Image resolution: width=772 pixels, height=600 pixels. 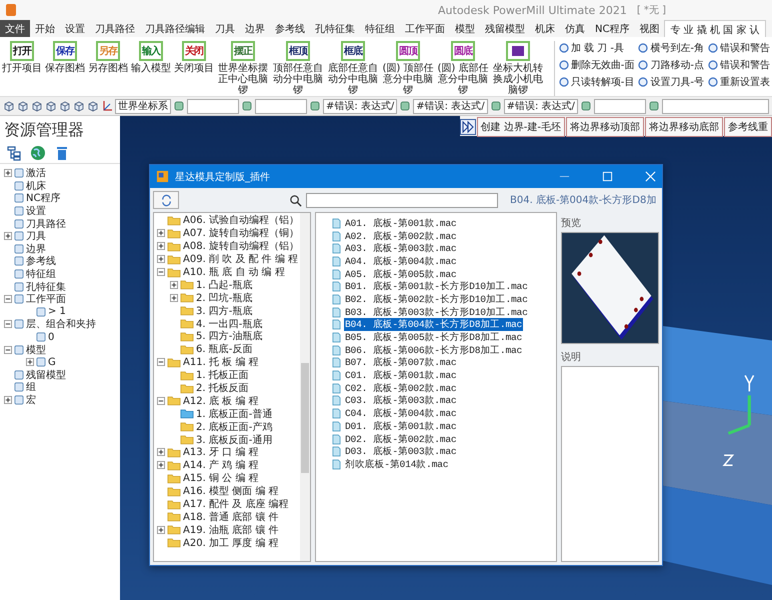 I want to click on close-icon, so click(x=650, y=176).